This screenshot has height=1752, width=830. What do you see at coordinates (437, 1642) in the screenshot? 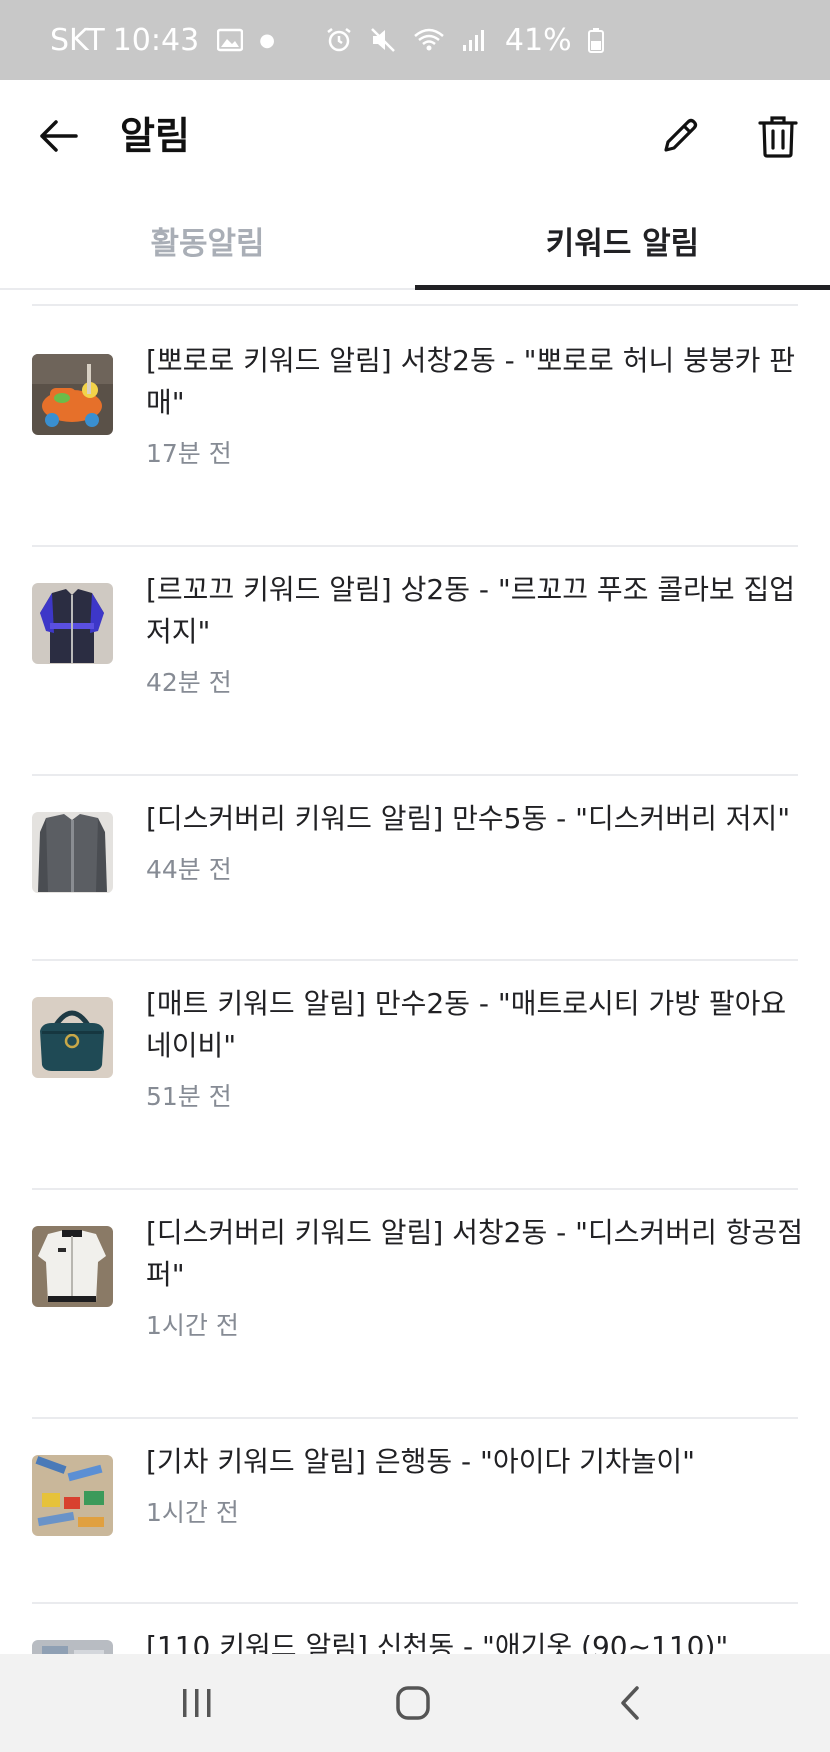
I see `item-title: [110 키워드 알림] 신천동 - "애기옷 (90~110)"` at bounding box center [437, 1642].